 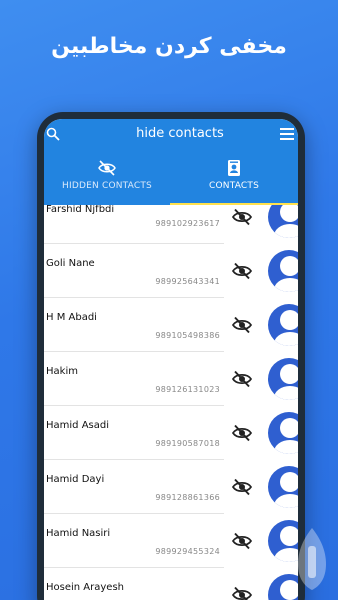 What do you see at coordinates (187, 335) in the screenshot?
I see `contact-phone: 989105498386` at bounding box center [187, 335].